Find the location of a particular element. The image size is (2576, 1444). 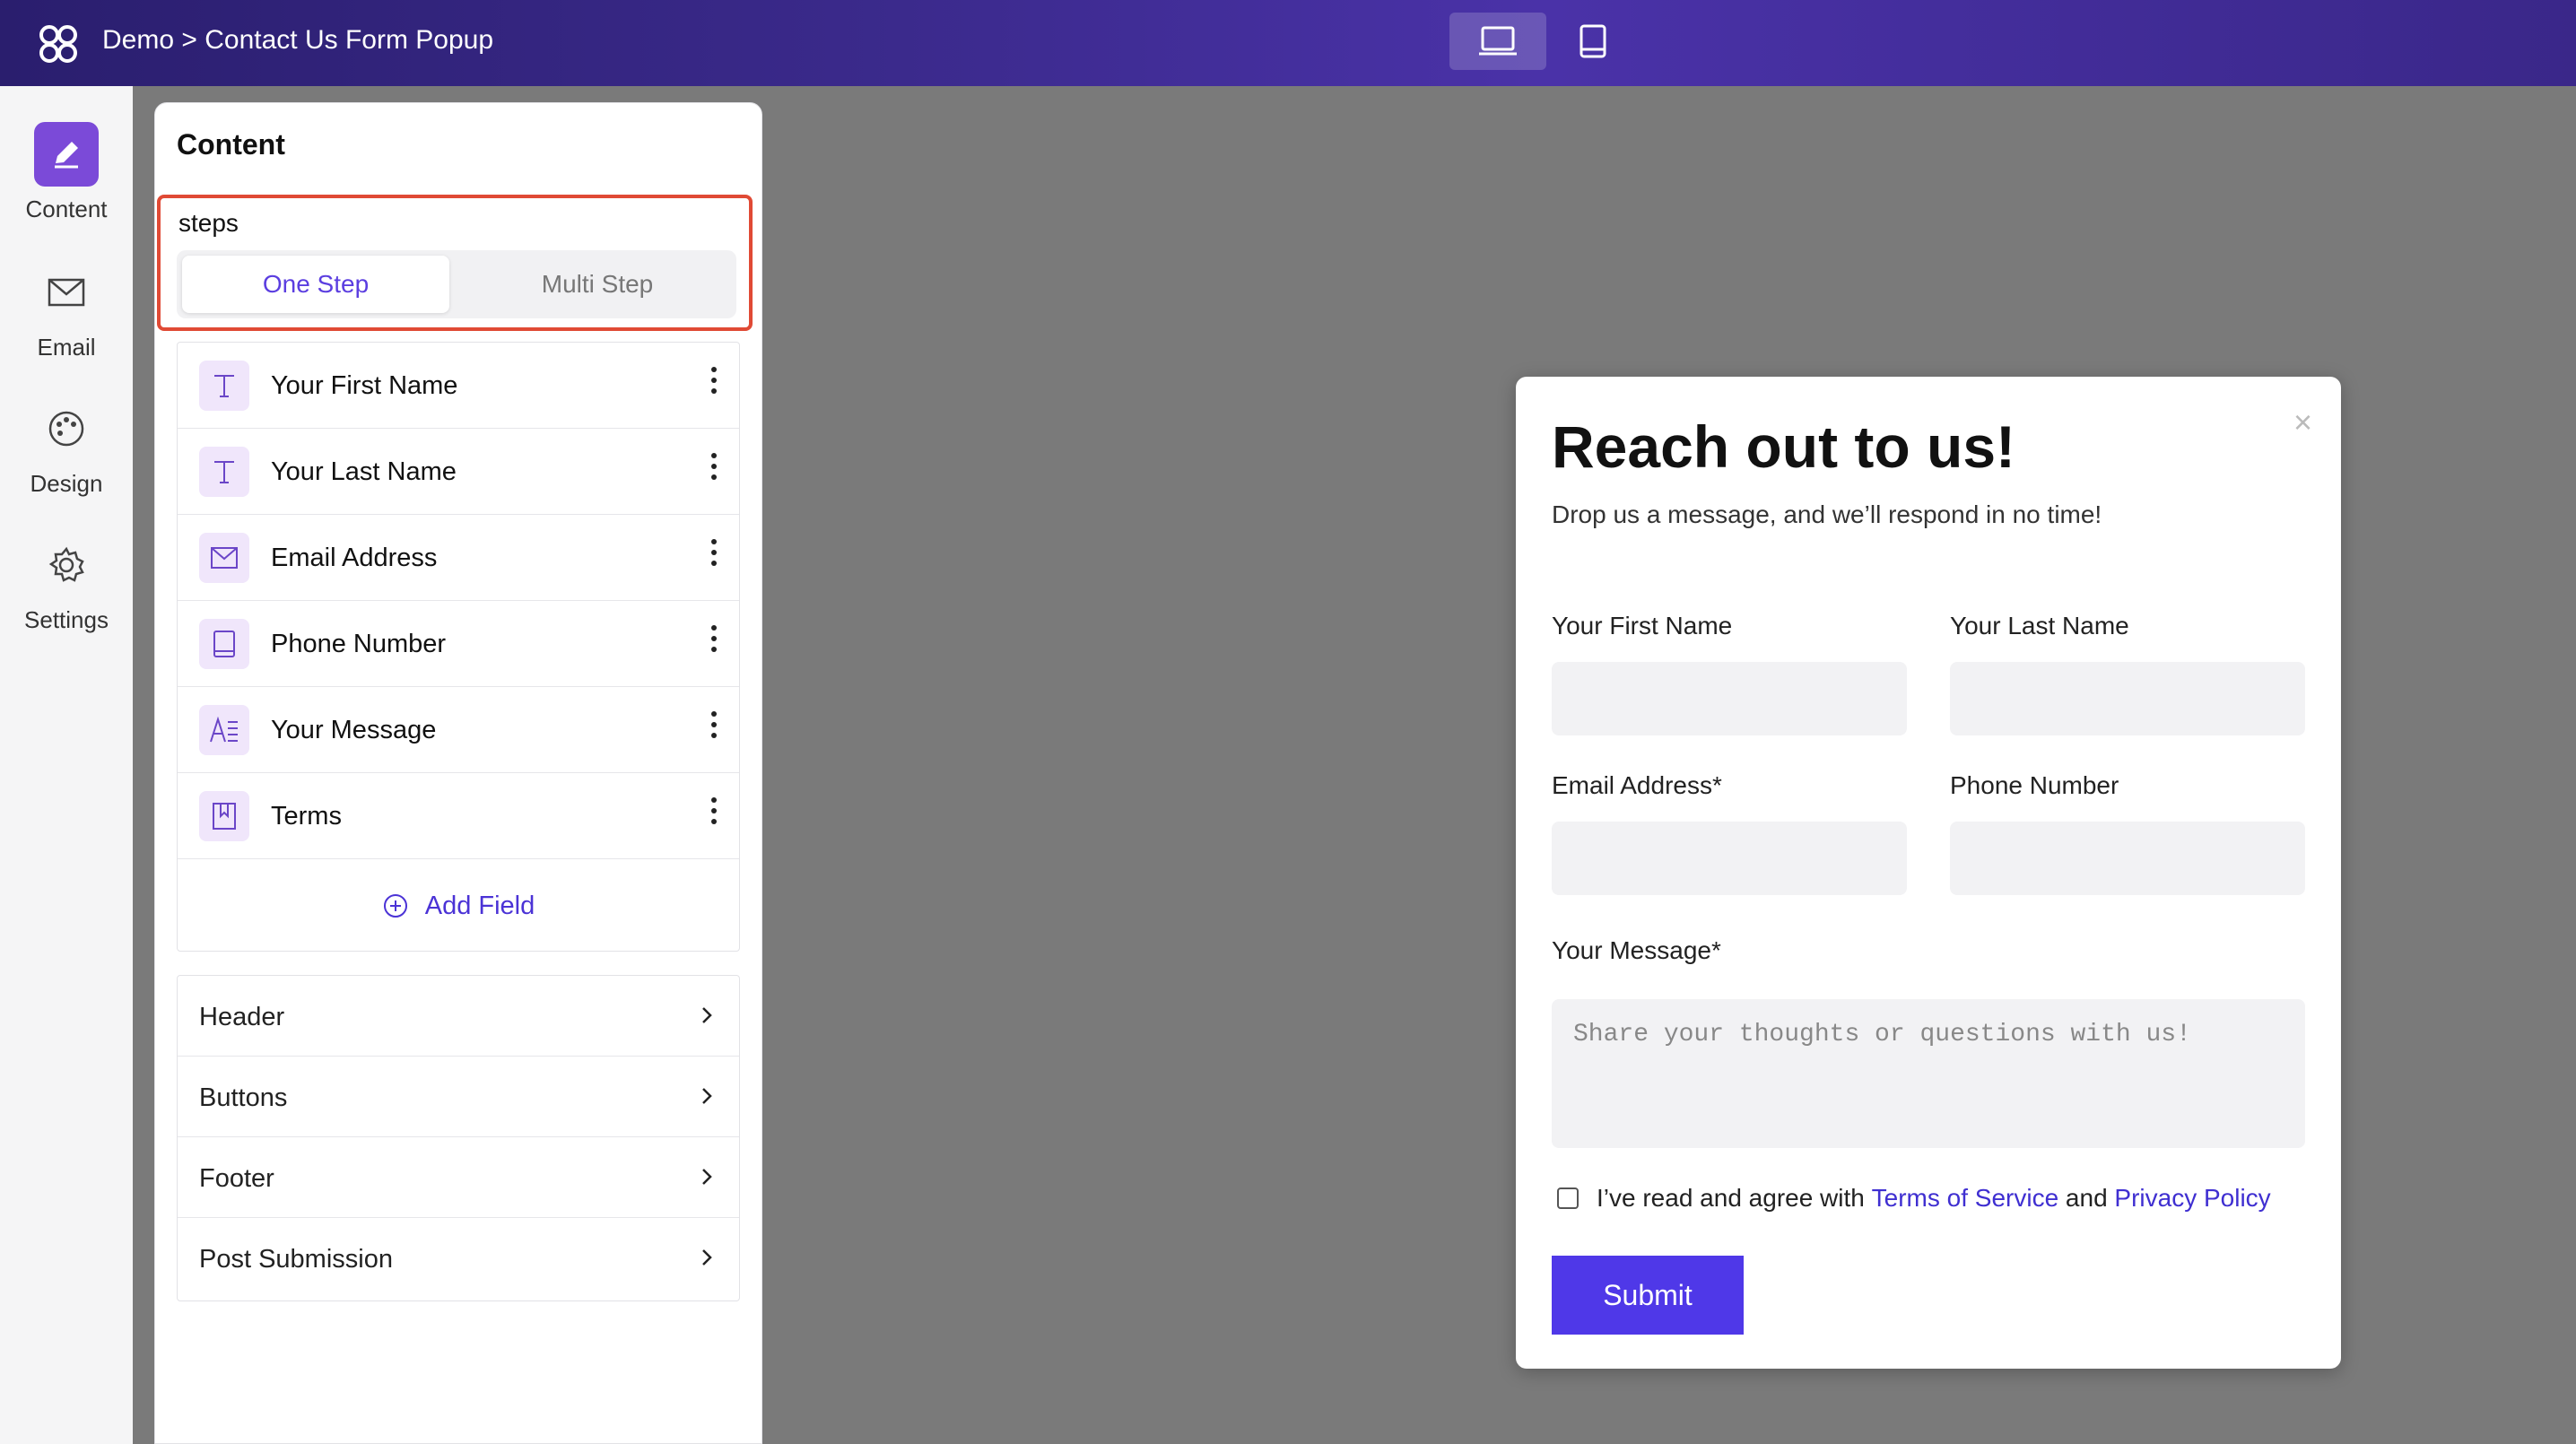

multi-step-option: Multi Step is located at coordinates (597, 284).